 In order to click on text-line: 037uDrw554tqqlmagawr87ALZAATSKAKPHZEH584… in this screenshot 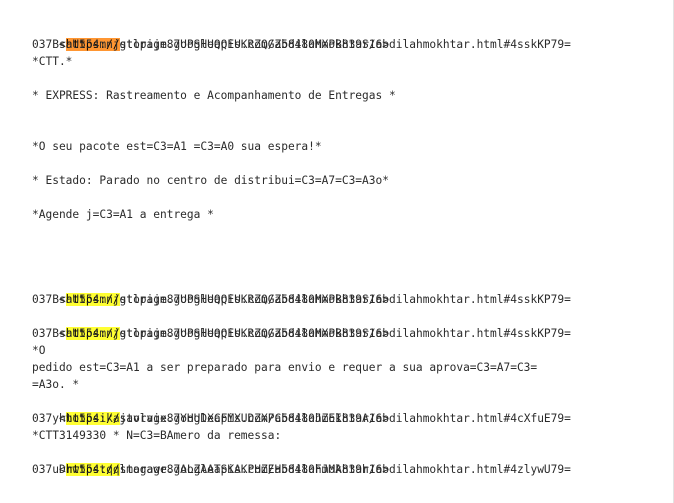, I will do `click(210, 469)`.